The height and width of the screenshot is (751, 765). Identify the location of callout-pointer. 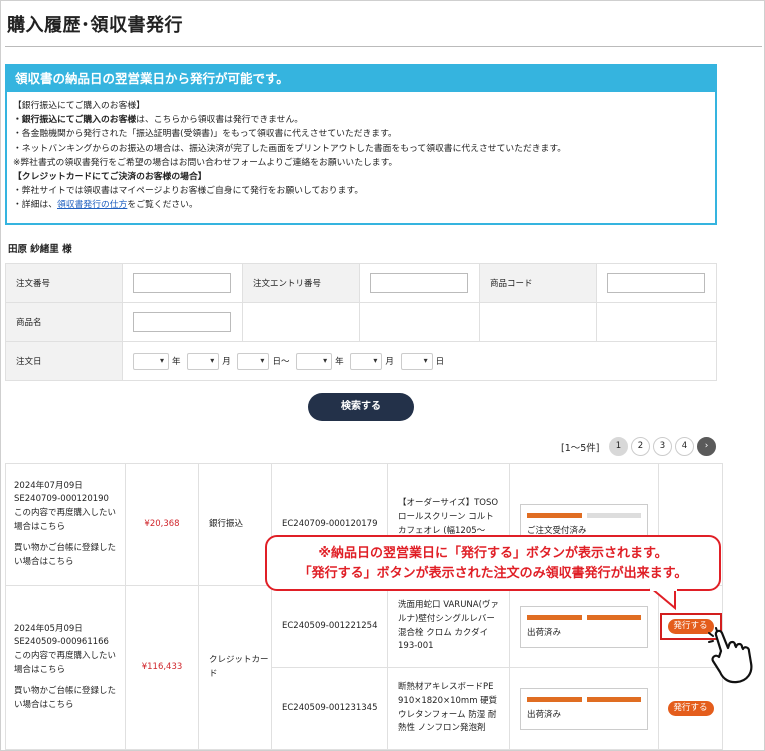
(663, 599).